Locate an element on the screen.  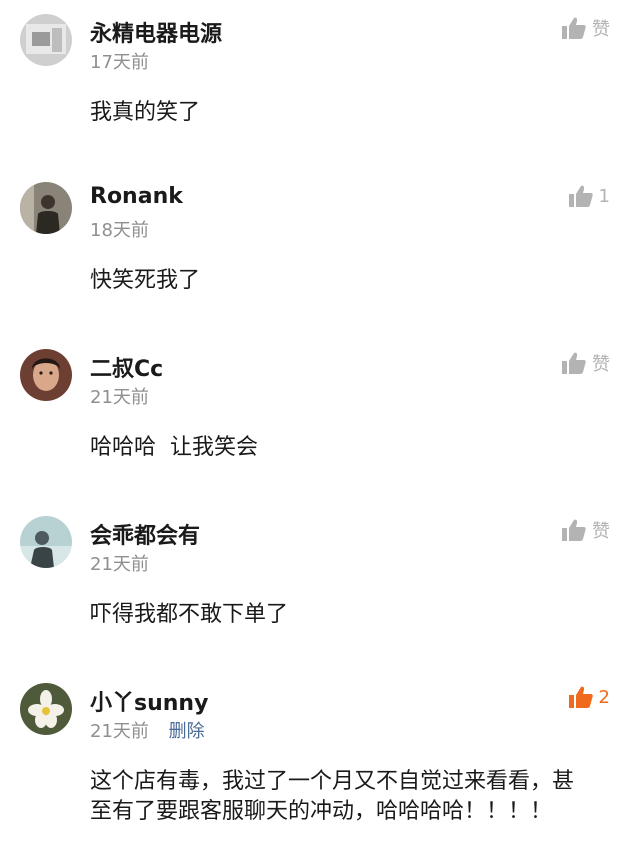
like-count: 1 is located at coordinates (604, 196).